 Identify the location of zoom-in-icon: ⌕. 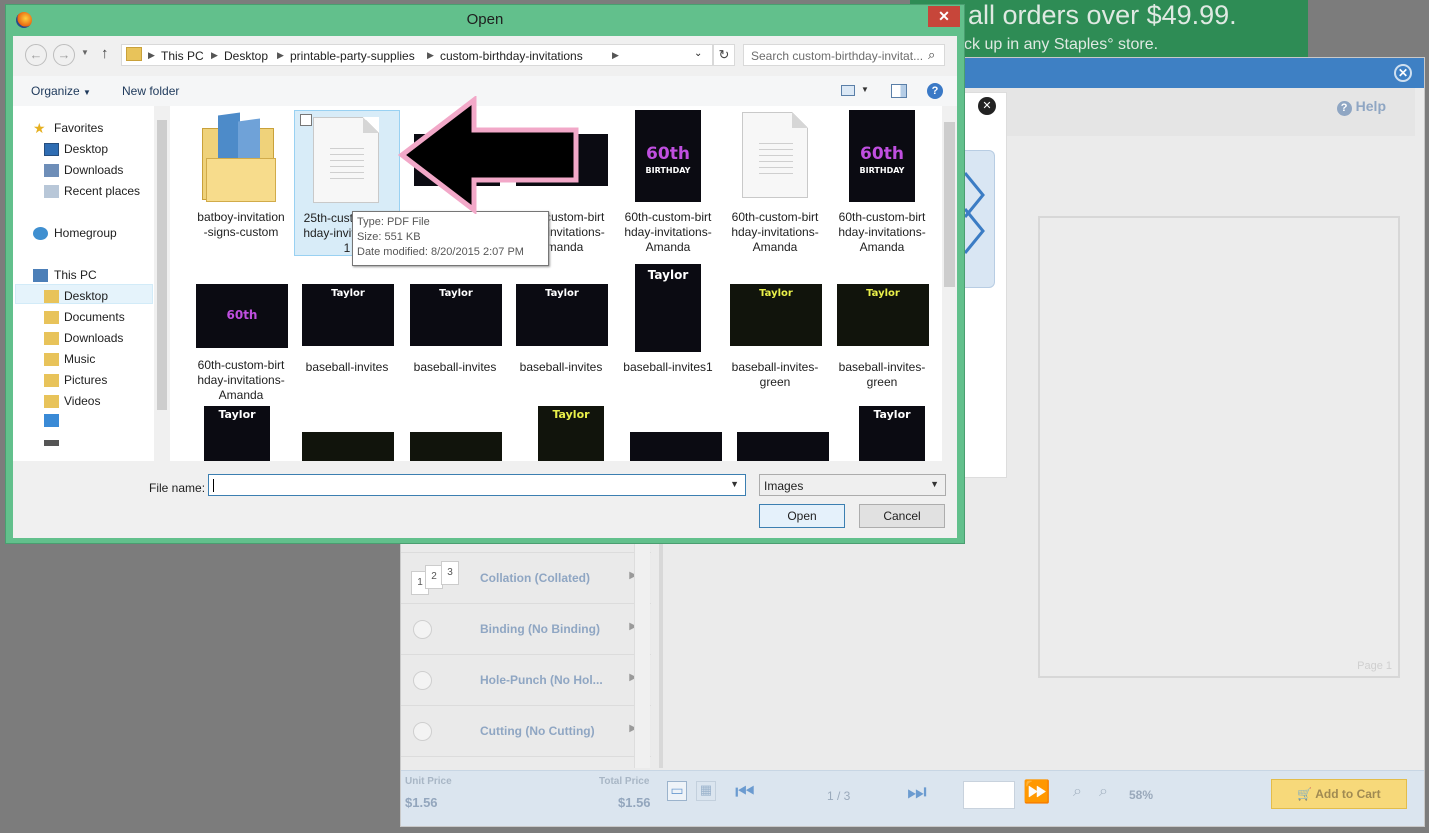
(1077, 792).